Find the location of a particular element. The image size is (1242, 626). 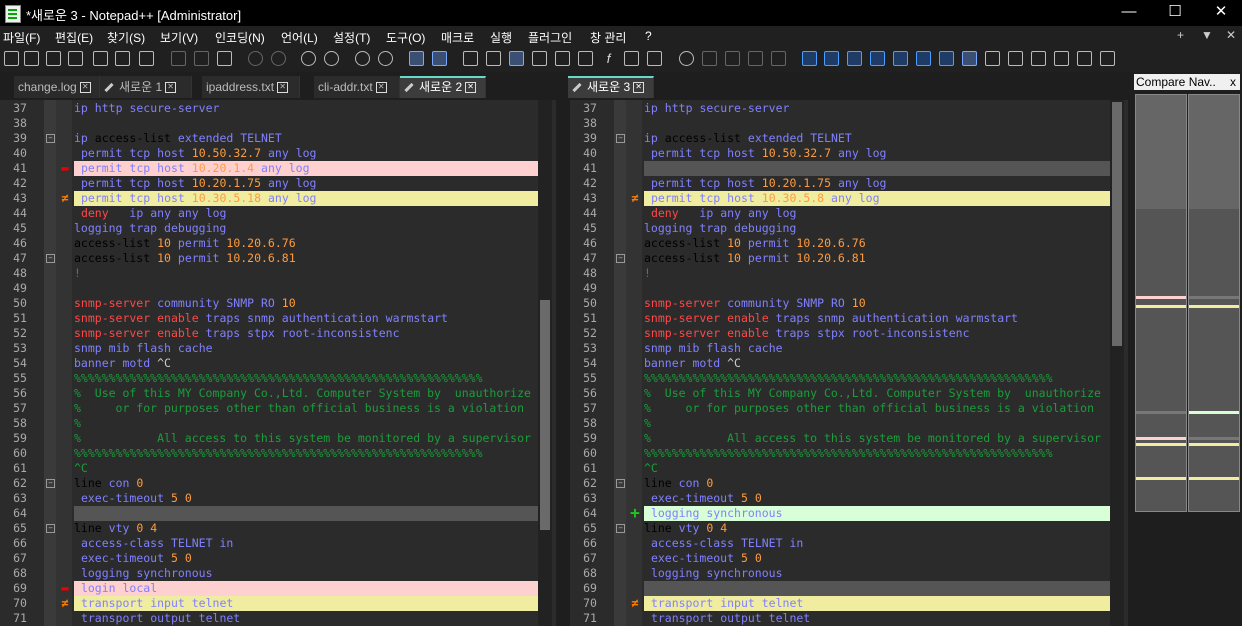

doc-map-icon is located at coordinates (562, 58).